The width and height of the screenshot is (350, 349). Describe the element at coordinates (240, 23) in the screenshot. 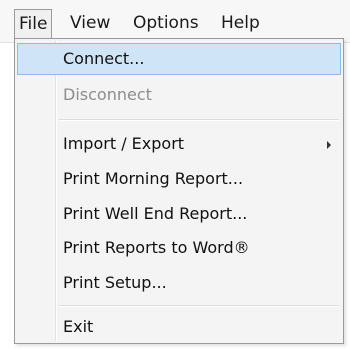

I see `menu-help: Help` at that location.